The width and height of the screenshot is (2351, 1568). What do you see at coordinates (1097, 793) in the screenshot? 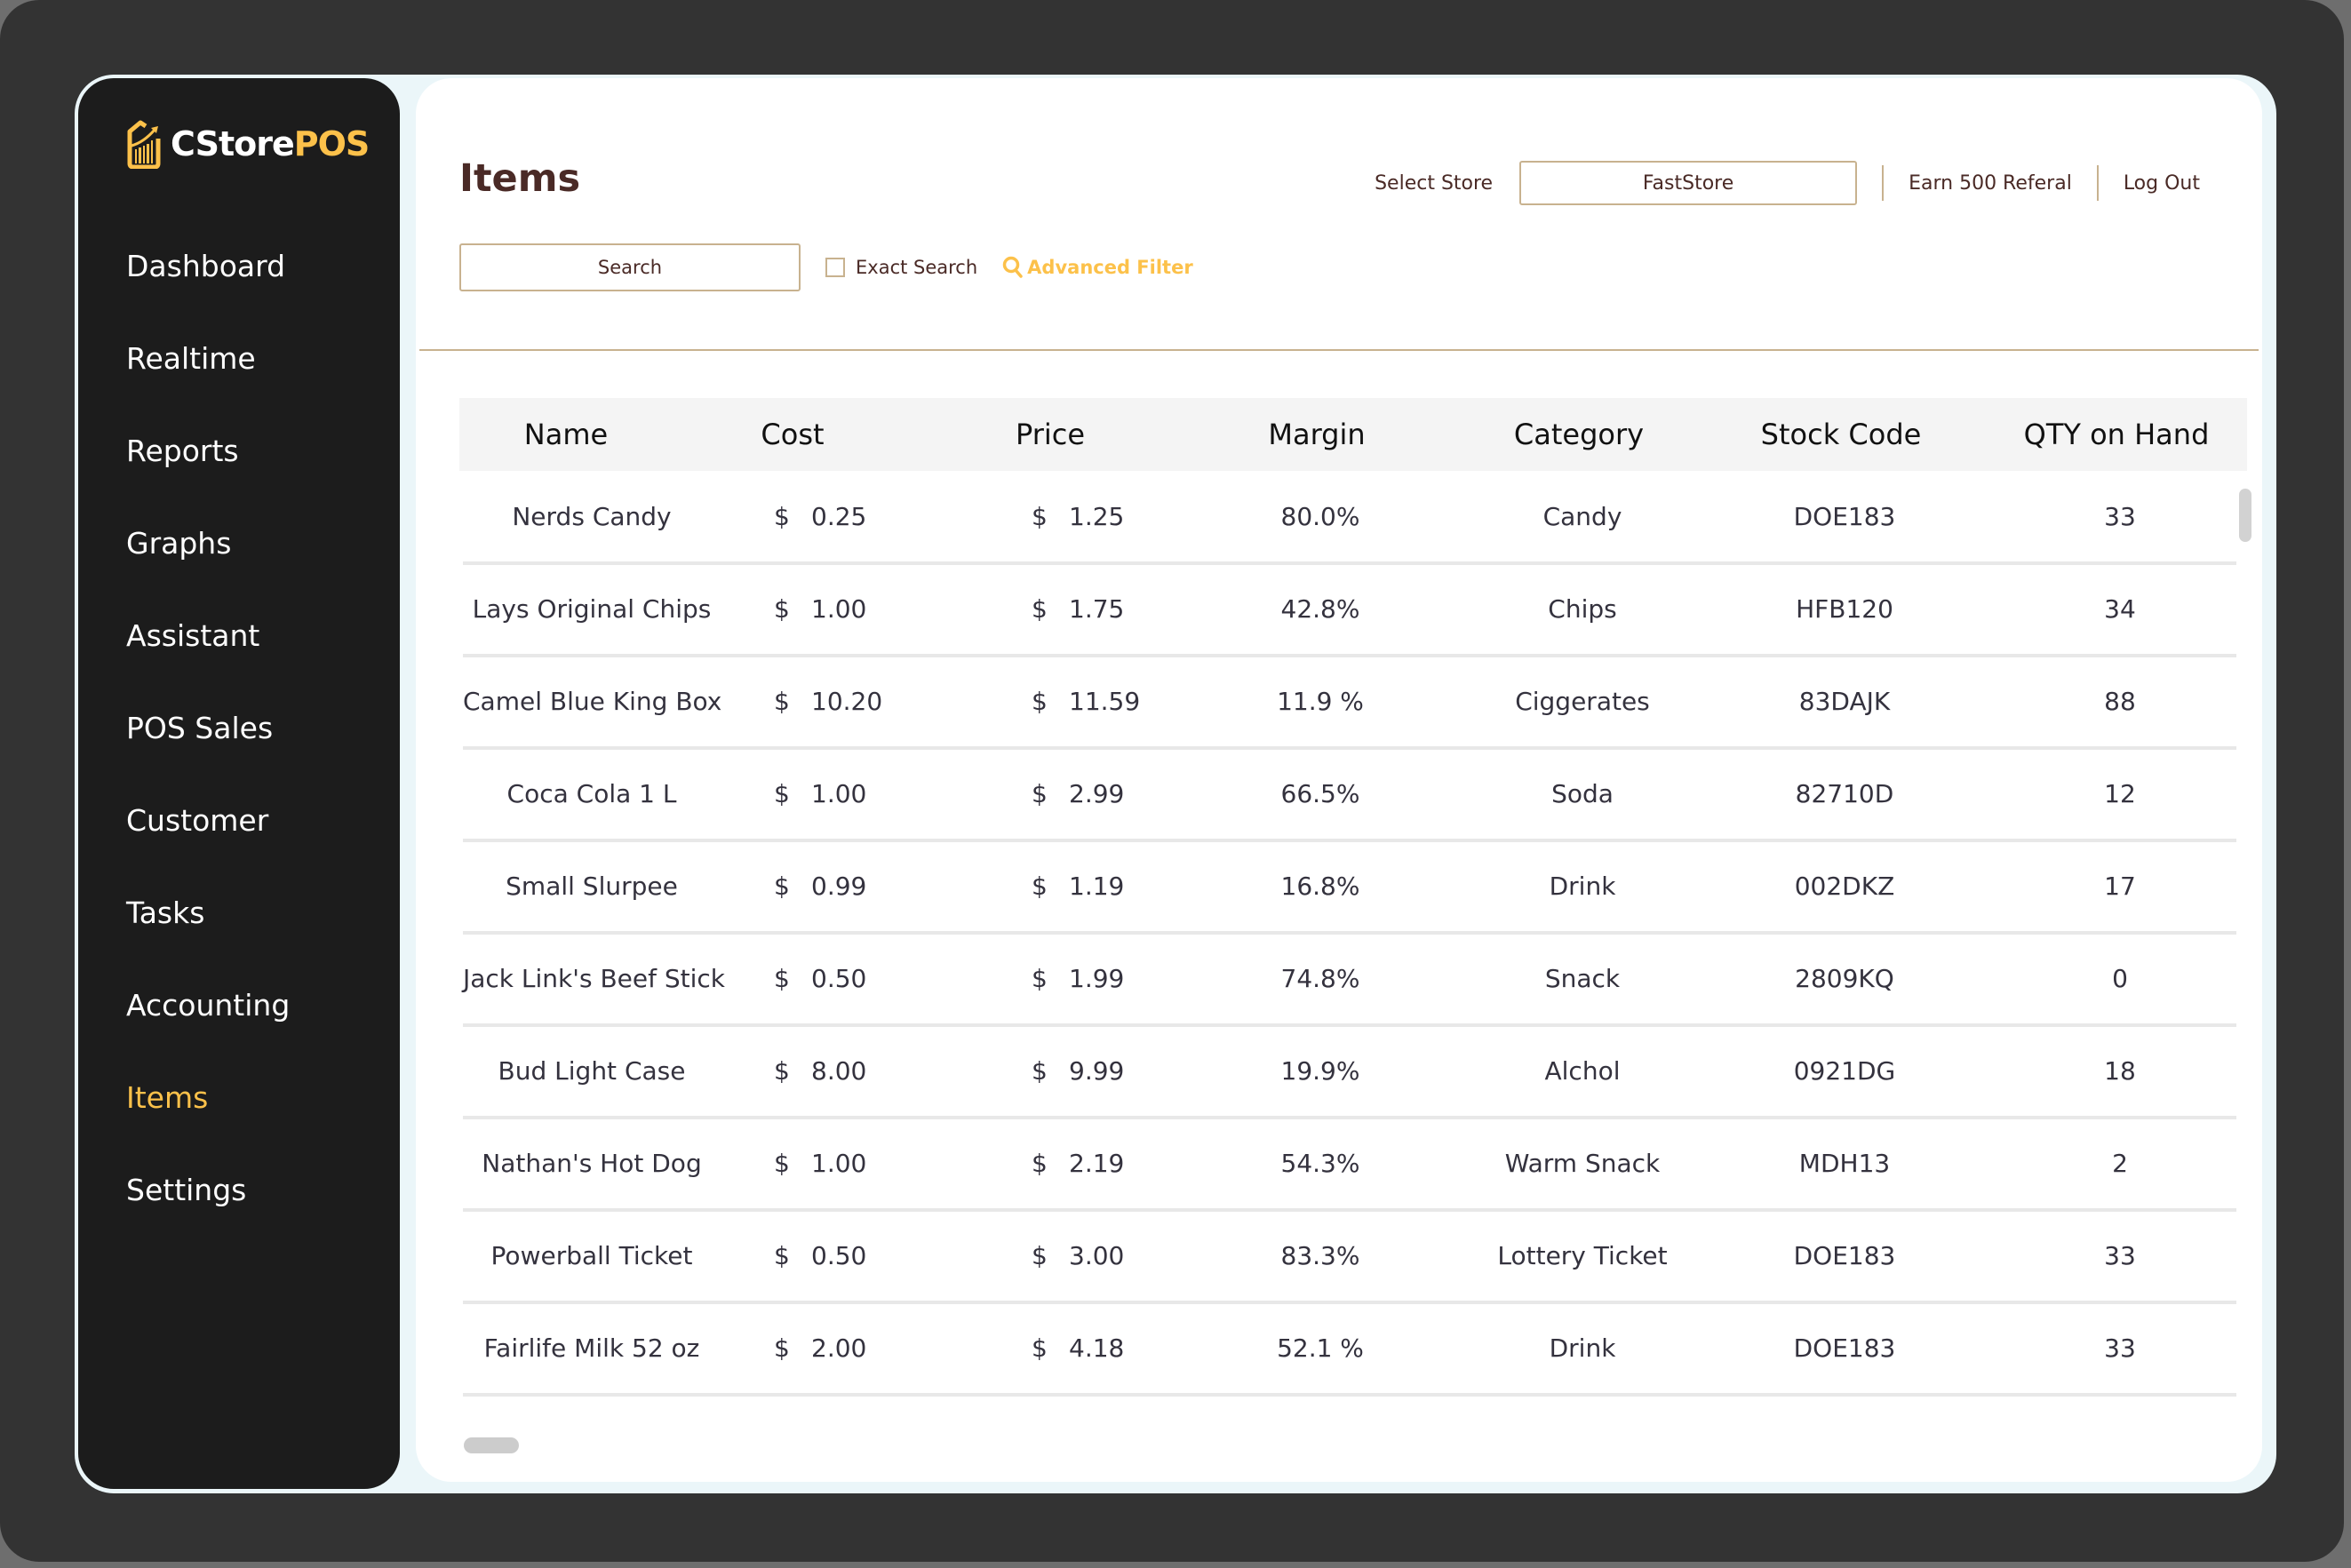
I see `amount: 2.99` at bounding box center [1097, 793].